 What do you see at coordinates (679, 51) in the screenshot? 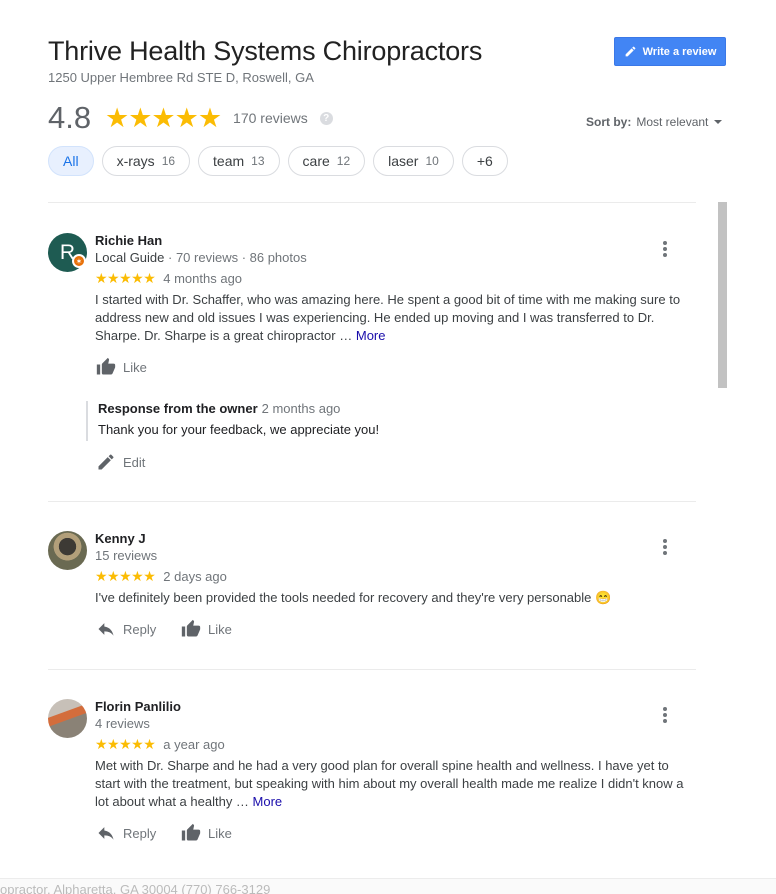
I see `write-review-label: Write a review` at bounding box center [679, 51].